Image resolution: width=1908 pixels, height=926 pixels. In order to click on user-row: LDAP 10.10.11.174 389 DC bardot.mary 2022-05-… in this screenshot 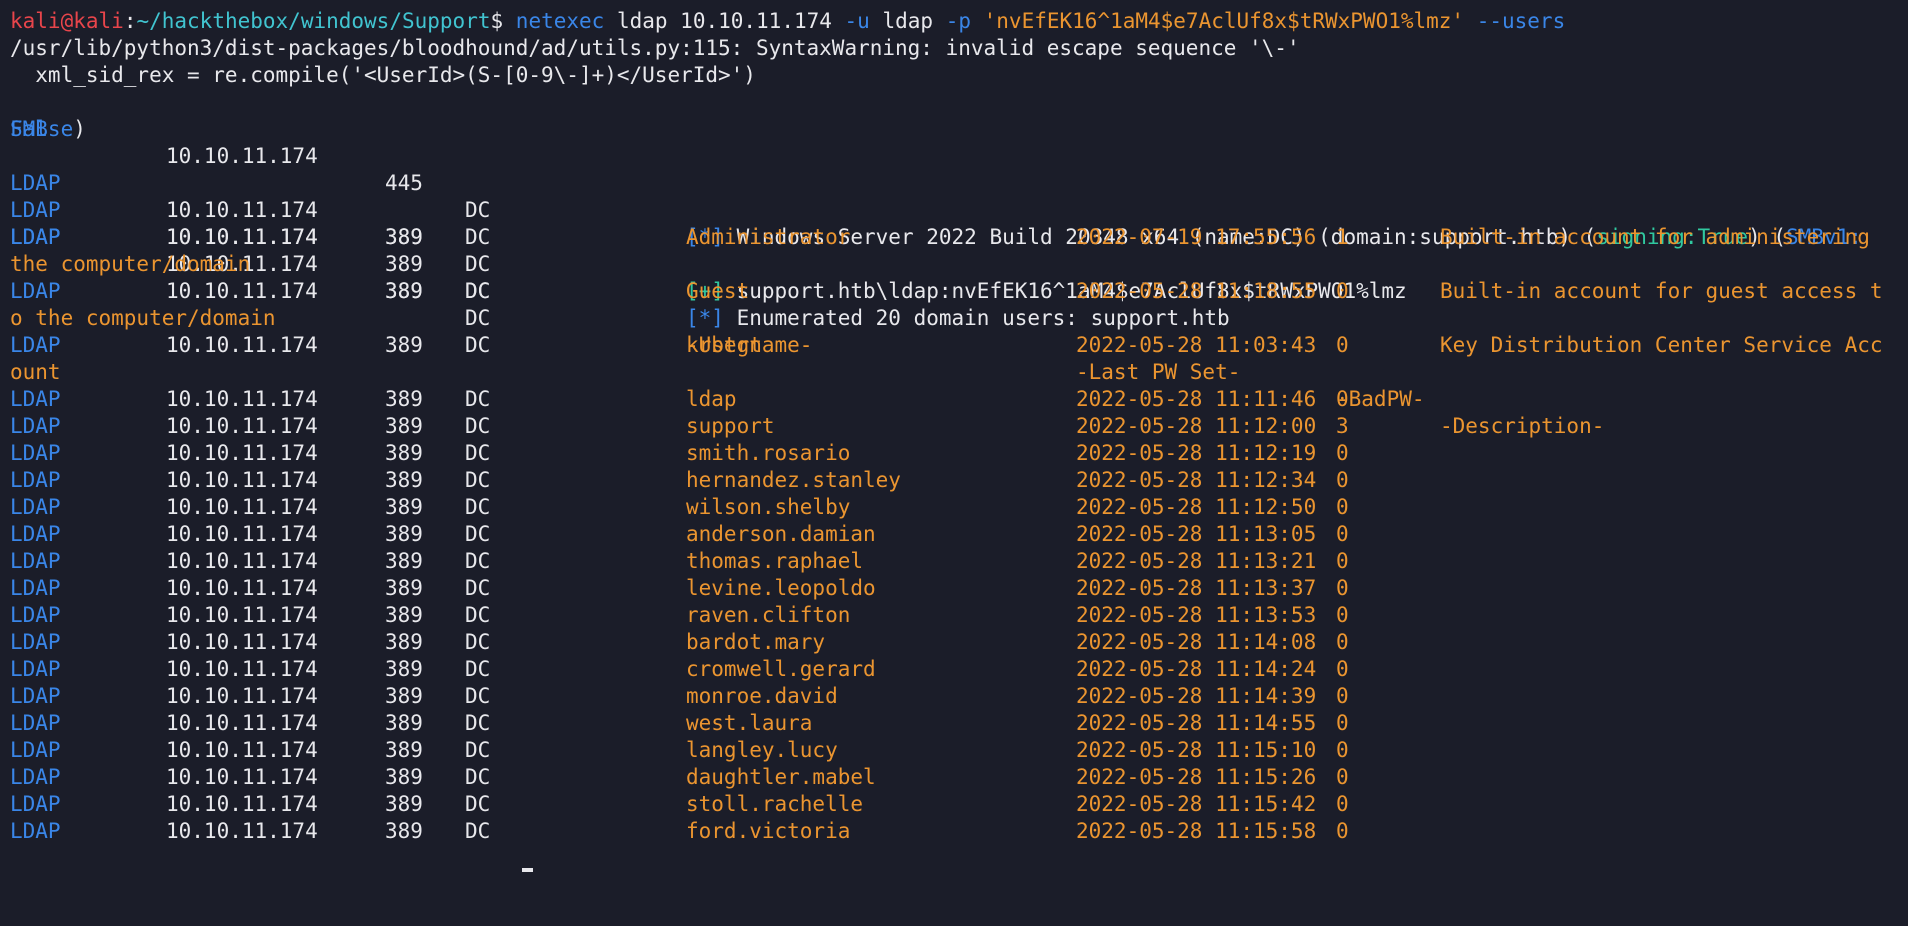, I will do `click(955, 642)`.